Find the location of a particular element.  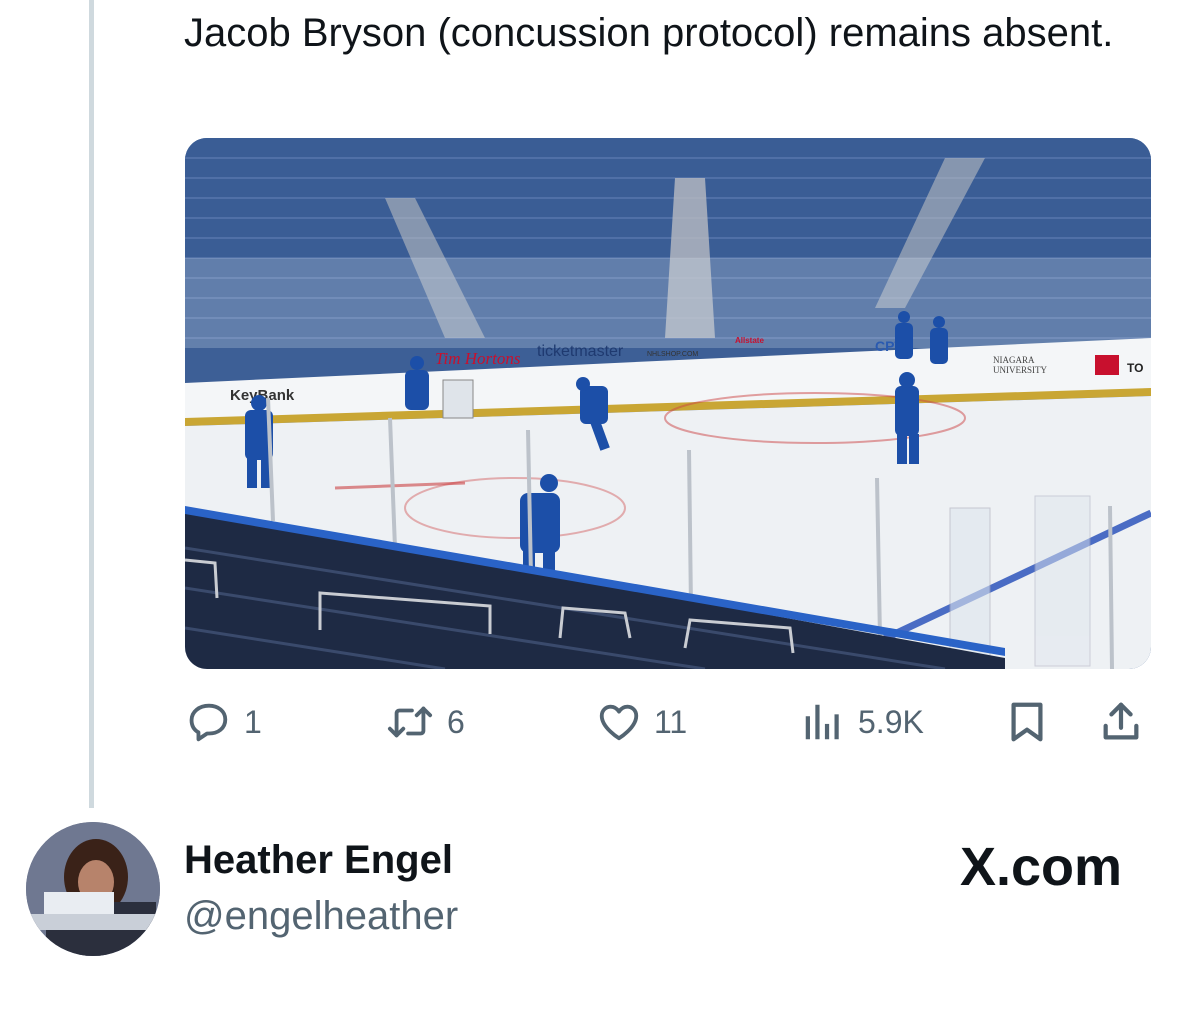

avatar is located at coordinates (93, 889).